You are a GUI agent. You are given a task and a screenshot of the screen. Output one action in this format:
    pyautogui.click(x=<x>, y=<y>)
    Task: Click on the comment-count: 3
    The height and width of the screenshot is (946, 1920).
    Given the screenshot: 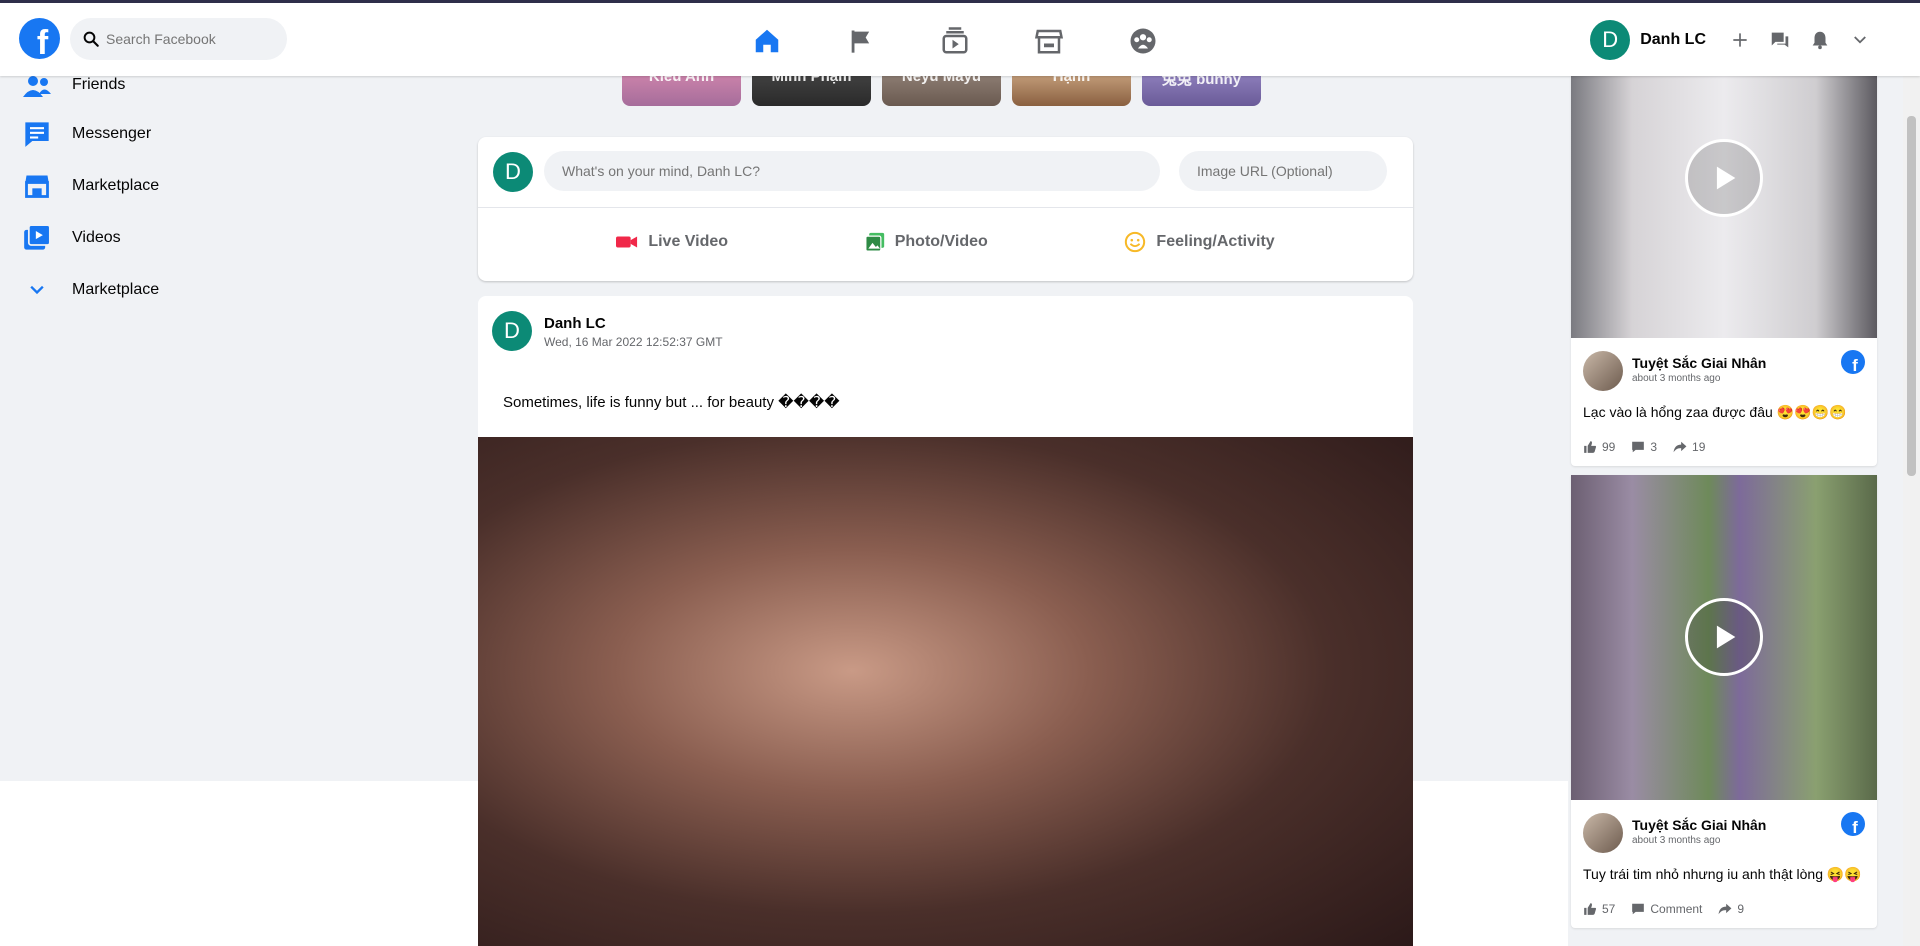 What is the action you would take?
    pyautogui.click(x=1654, y=447)
    